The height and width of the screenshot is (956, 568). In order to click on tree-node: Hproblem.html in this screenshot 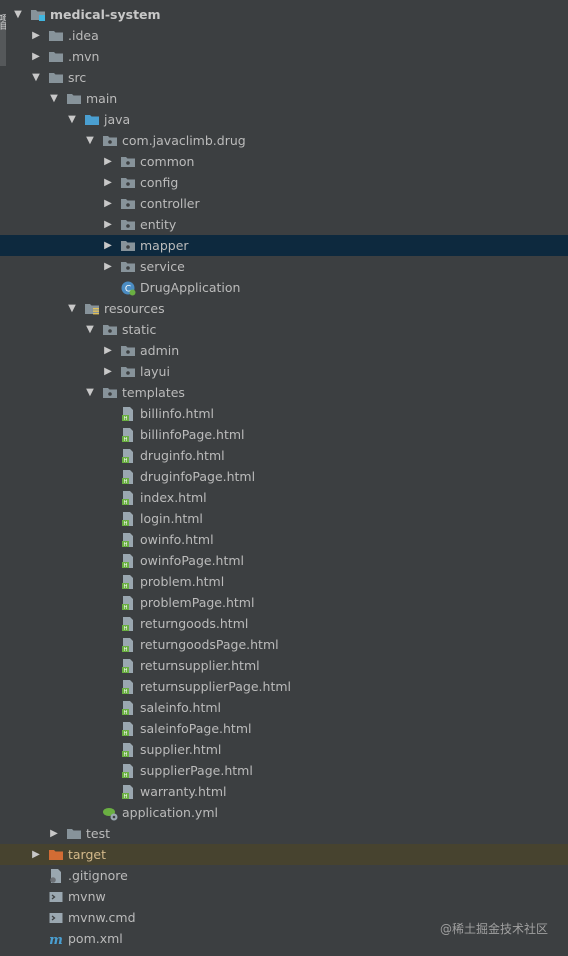, I will do `click(284, 581)`.